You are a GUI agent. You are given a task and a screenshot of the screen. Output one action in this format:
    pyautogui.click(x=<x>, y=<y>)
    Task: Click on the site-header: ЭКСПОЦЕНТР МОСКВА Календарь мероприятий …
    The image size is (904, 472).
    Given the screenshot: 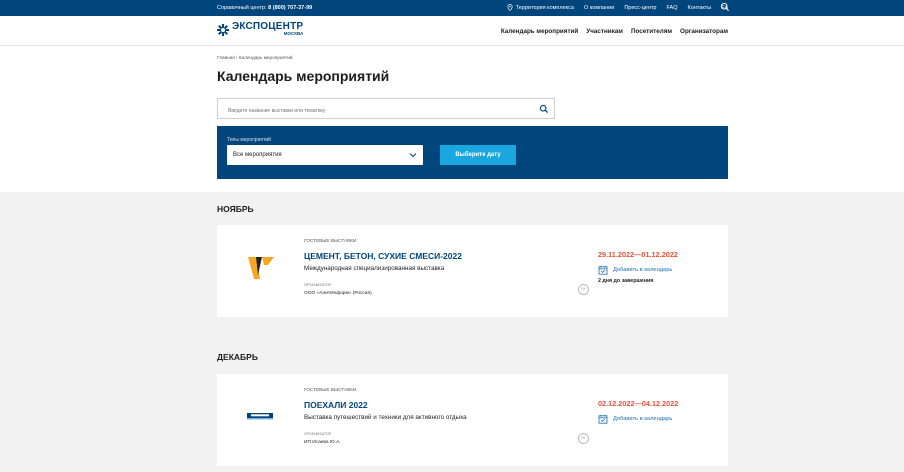 What is the action you would take?
    pyautogui.click(x=452, y=31)
    